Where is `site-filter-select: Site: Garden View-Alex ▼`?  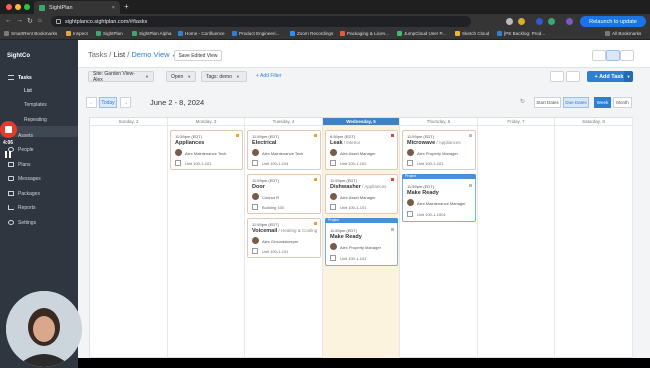 site-filter-select: Site: Garden View-Alex ▼ is located at coordinates (121, 77).